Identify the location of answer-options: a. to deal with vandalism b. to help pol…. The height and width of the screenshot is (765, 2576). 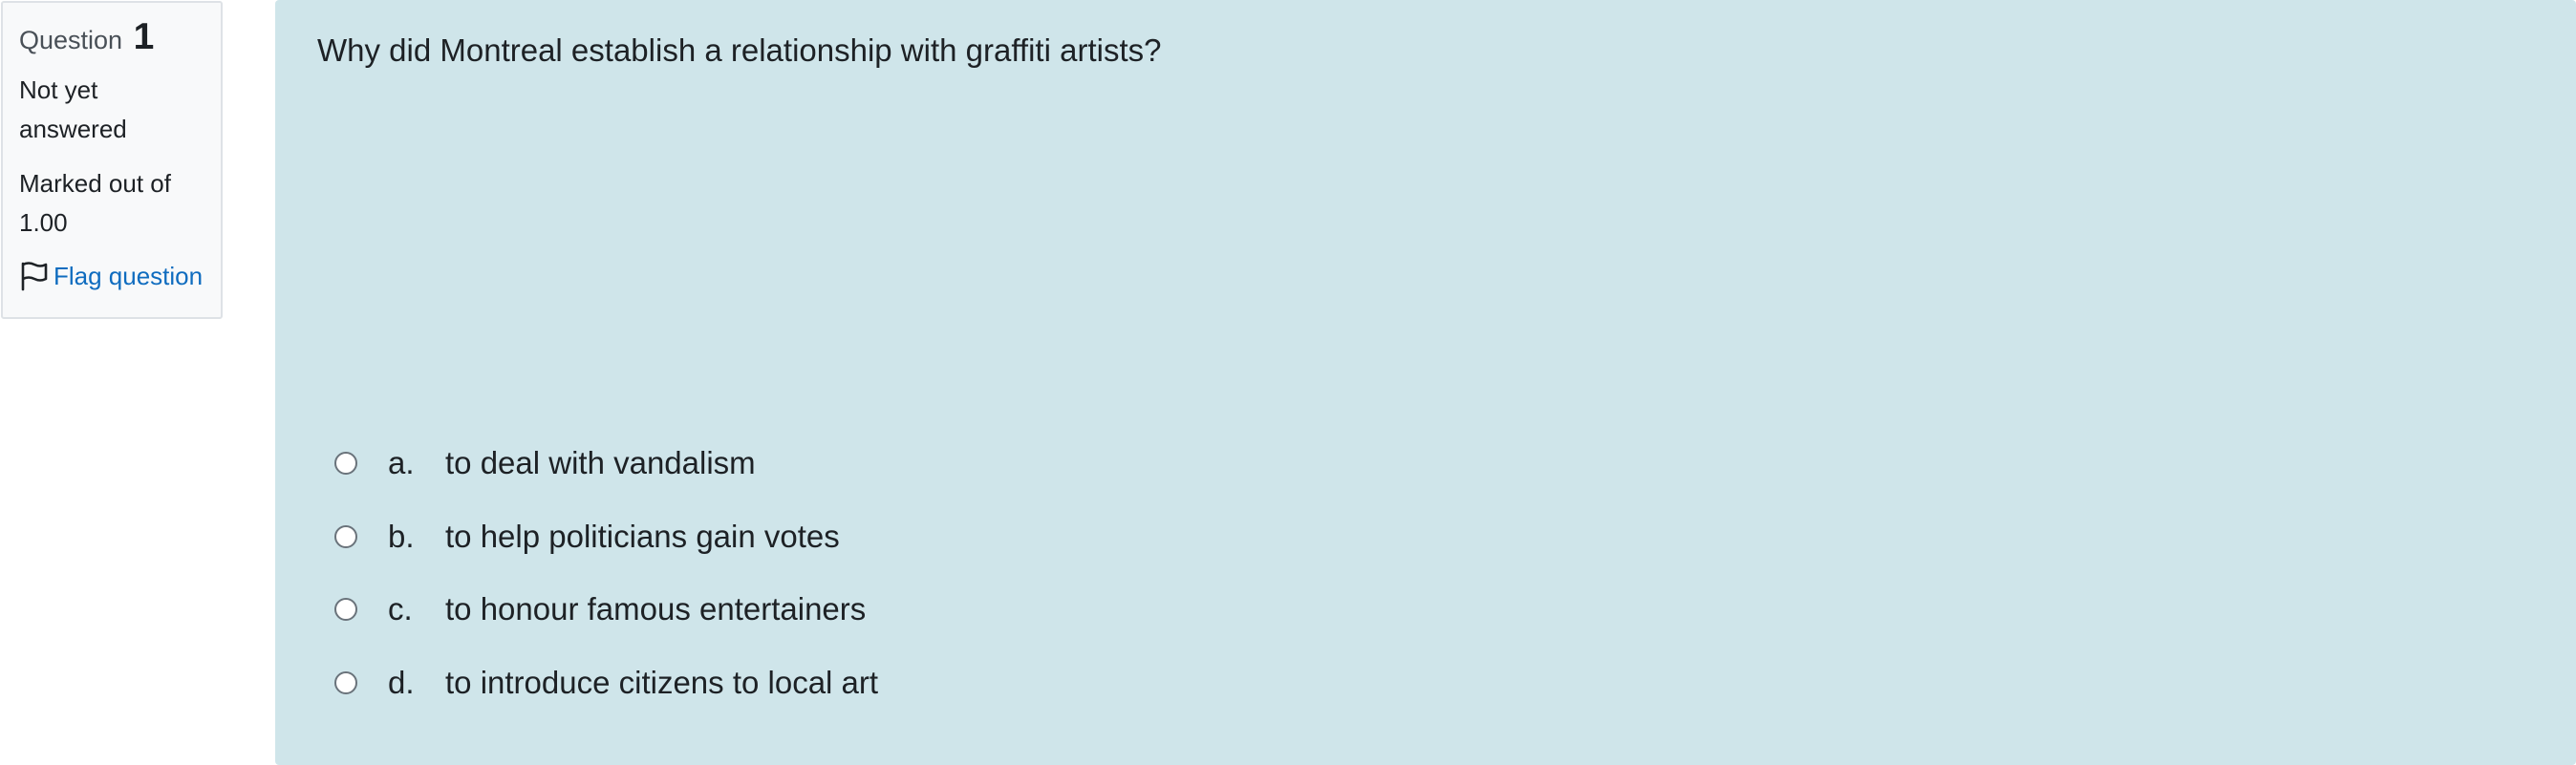
(606, 581).